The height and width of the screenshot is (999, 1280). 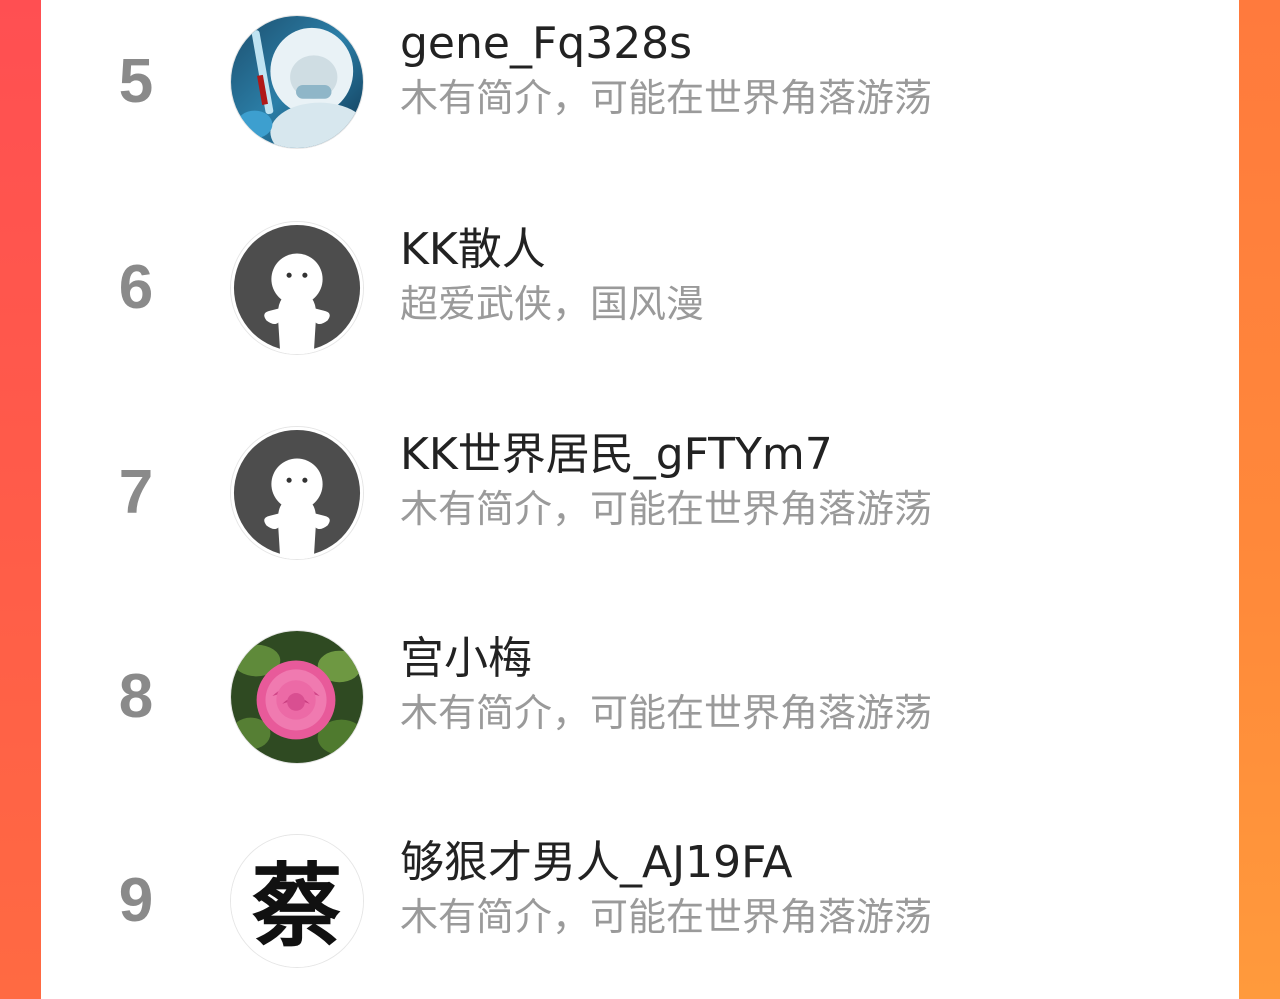 What do you see at coordinates (546, 44) in the screenshot?
I see `user-name: gene_Fq328s` at bounding box center [546, 44].